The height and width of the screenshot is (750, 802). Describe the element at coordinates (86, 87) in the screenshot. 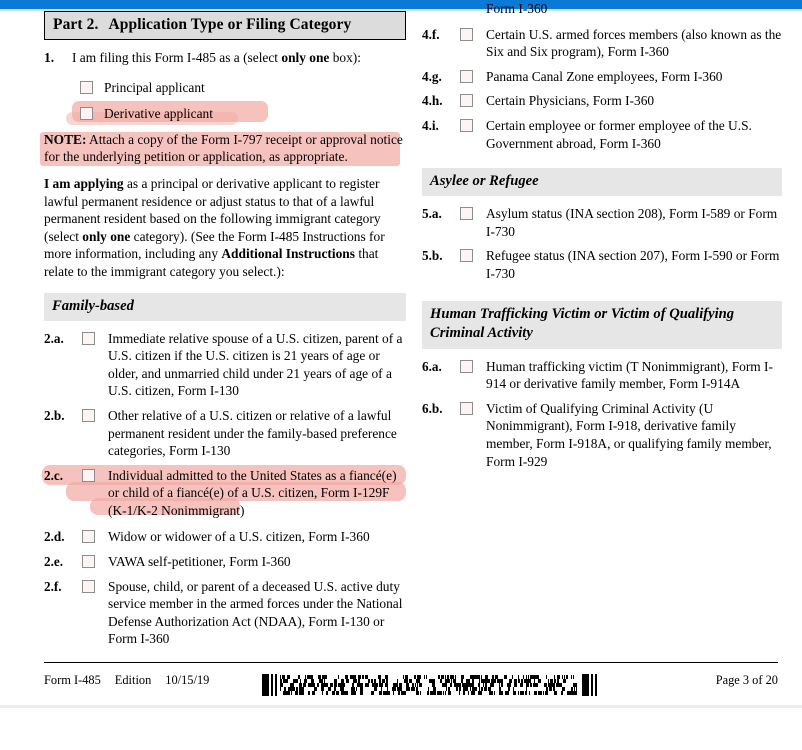

I see `checkbox-principal-applicant` at that location.